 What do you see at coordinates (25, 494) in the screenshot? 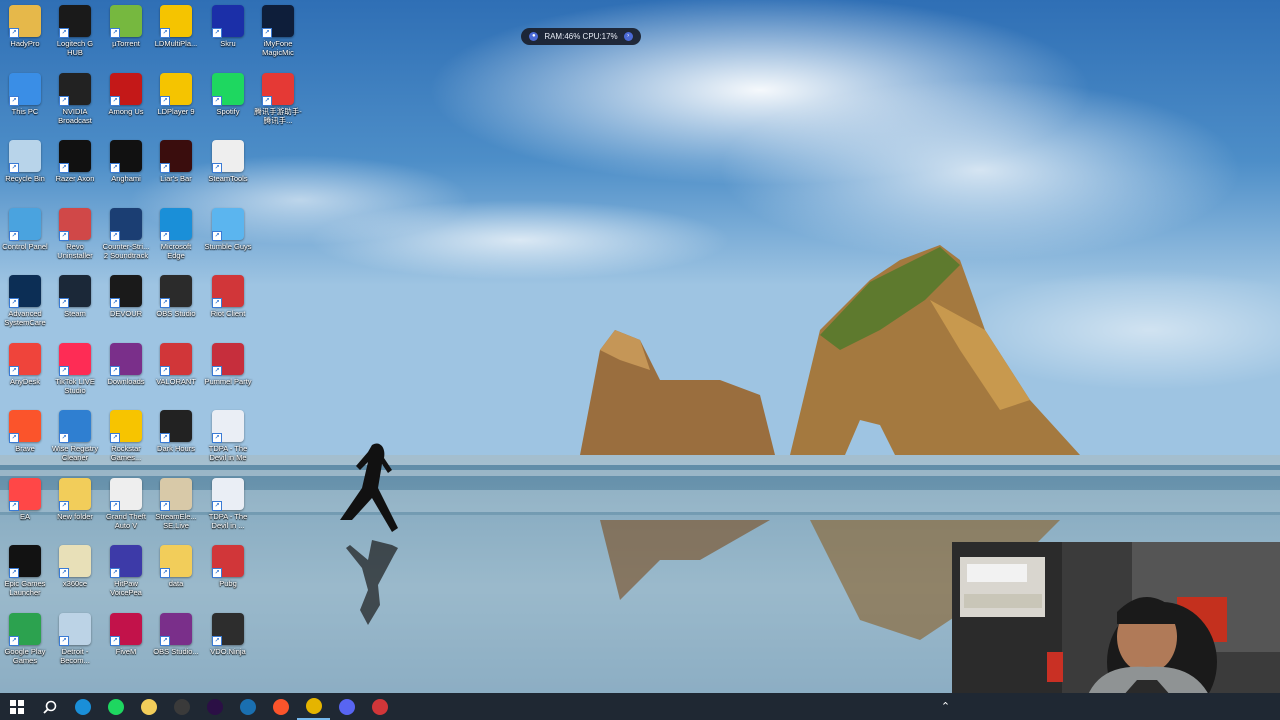
I see `ea-icon: ↗` at bounding box center [25, 494].